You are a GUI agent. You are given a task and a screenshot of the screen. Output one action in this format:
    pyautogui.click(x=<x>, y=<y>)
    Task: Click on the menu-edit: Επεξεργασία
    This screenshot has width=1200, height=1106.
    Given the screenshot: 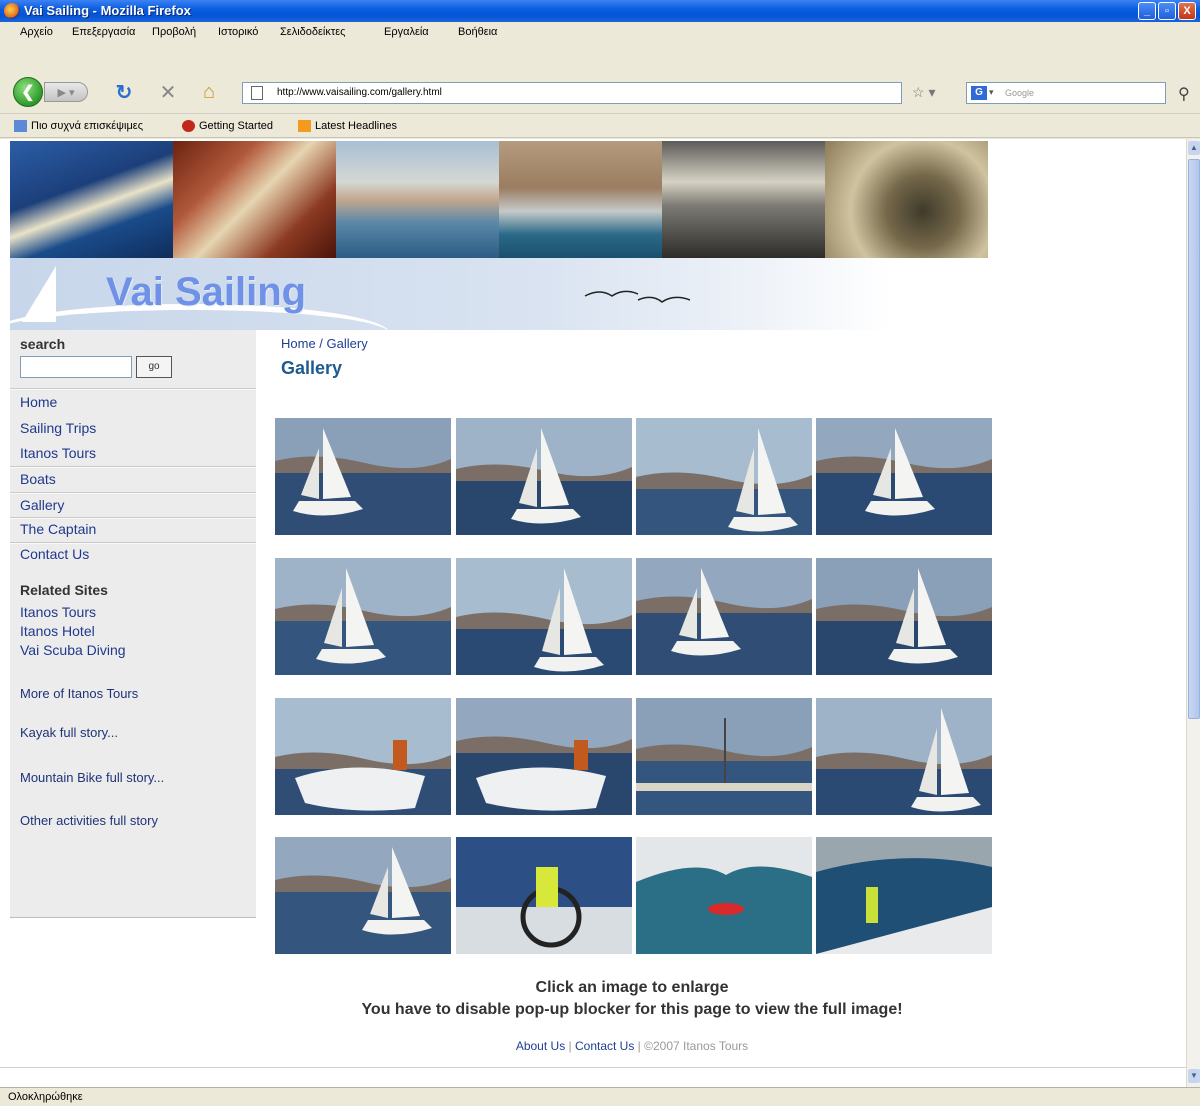 What is the action you would take?
    pyautogui.click(x=103, y=32)
    